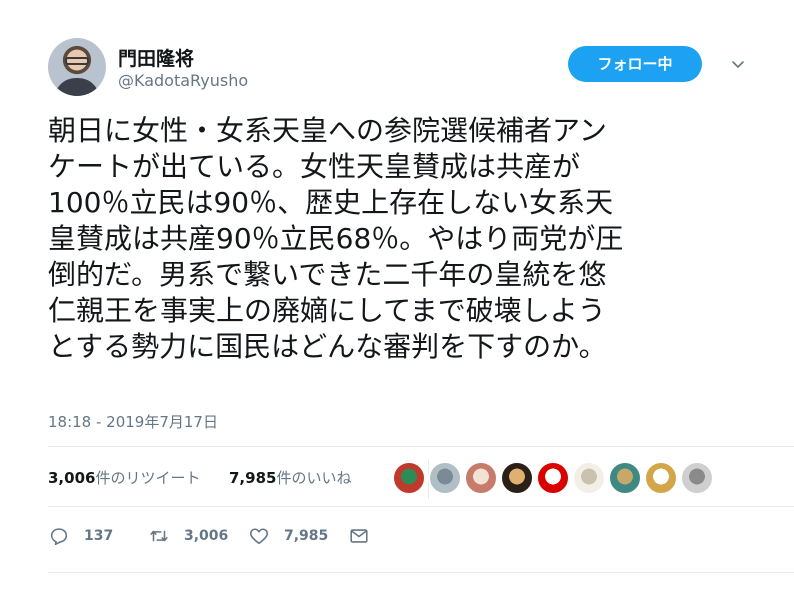 The width and height of the screenshot is (794, 592). Describe the element at coordinates (327, 130) in the screenshot. I see `tweet-text-line: 朝日に女性・女系天皇への参院選候補者アン` at that location.